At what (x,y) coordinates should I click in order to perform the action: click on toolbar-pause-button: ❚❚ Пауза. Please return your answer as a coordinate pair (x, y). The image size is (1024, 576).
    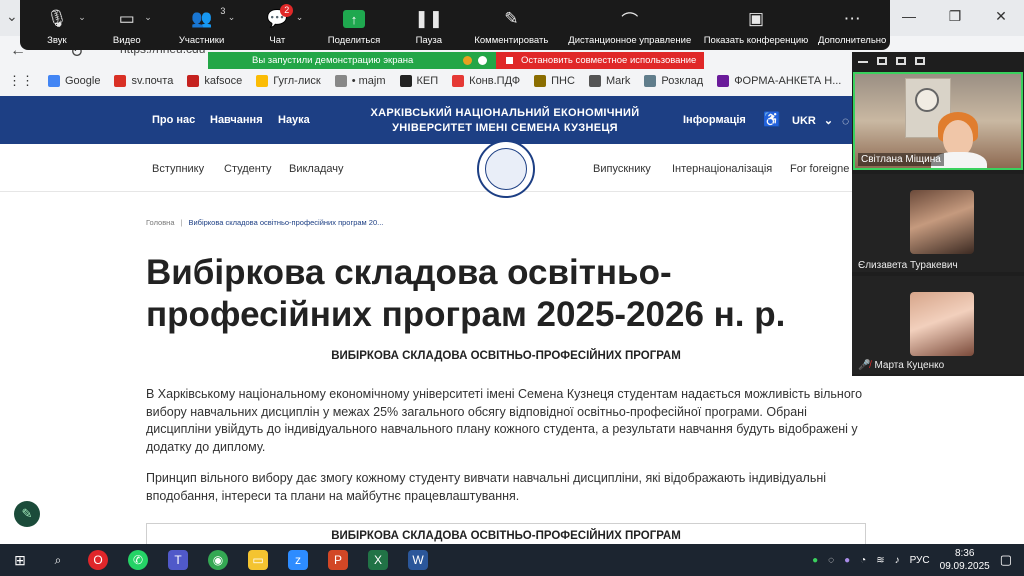
    Looking at the image, I should click on (429, 25).